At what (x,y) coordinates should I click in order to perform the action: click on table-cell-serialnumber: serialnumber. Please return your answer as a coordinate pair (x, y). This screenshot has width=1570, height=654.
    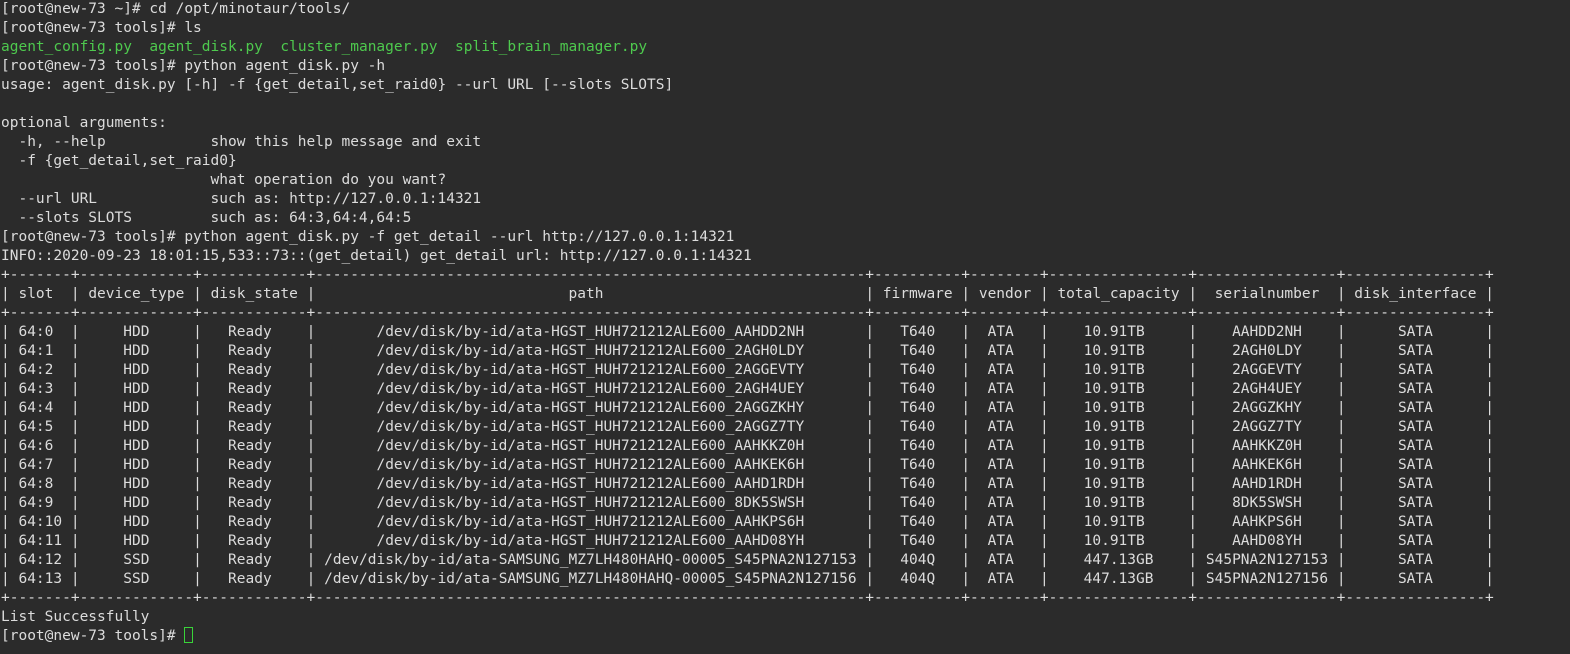
    Looking at the image, I should click on (1267, 294).